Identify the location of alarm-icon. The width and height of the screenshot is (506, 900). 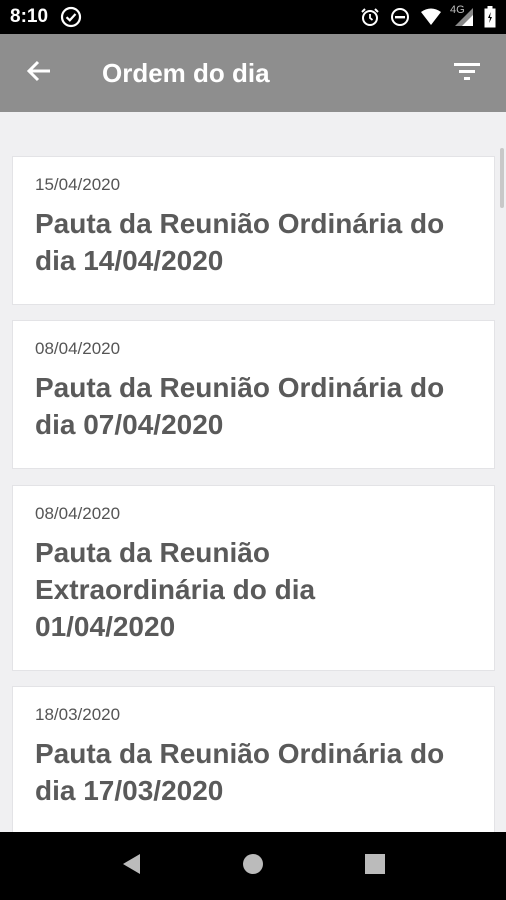
(370, 17).